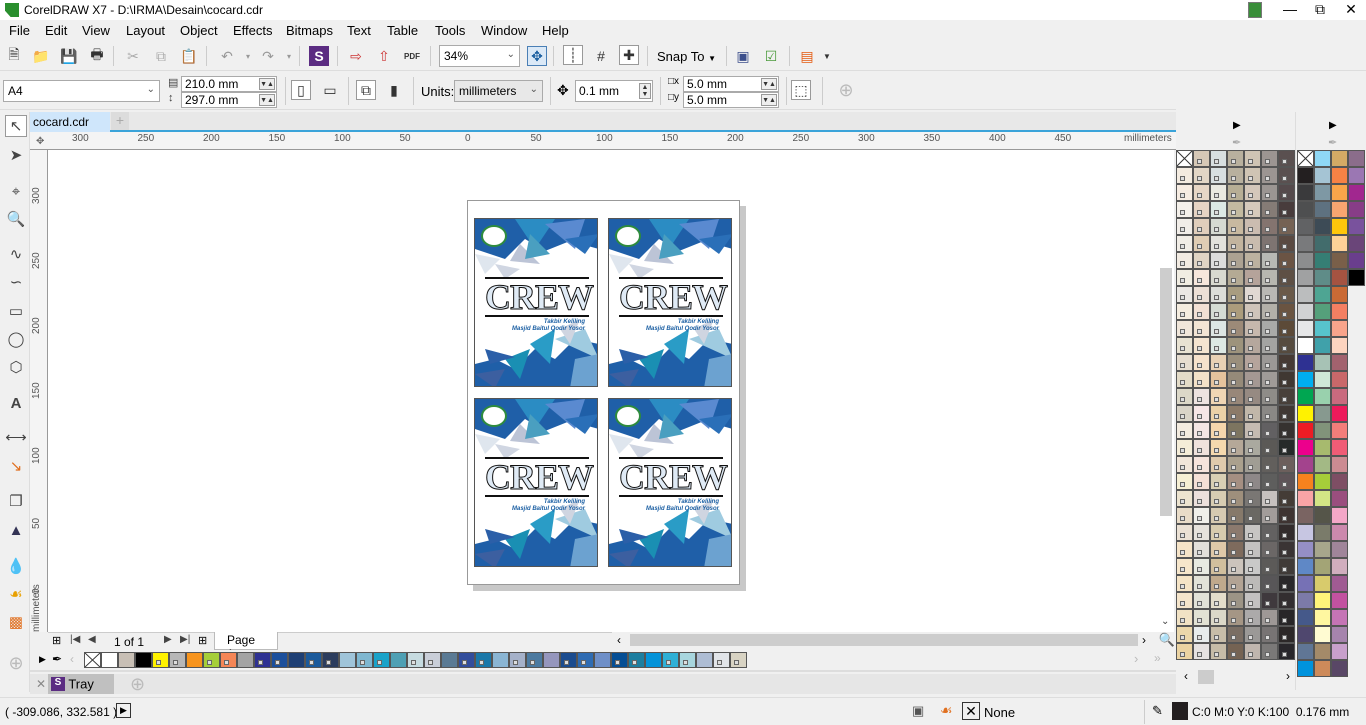 Image resolution: width=1366 pixels, height=725 pixels. What do you see at coordinates (19, 30) in the screenshot?
I see `menu-file: File` at bounding box center [19, 30].